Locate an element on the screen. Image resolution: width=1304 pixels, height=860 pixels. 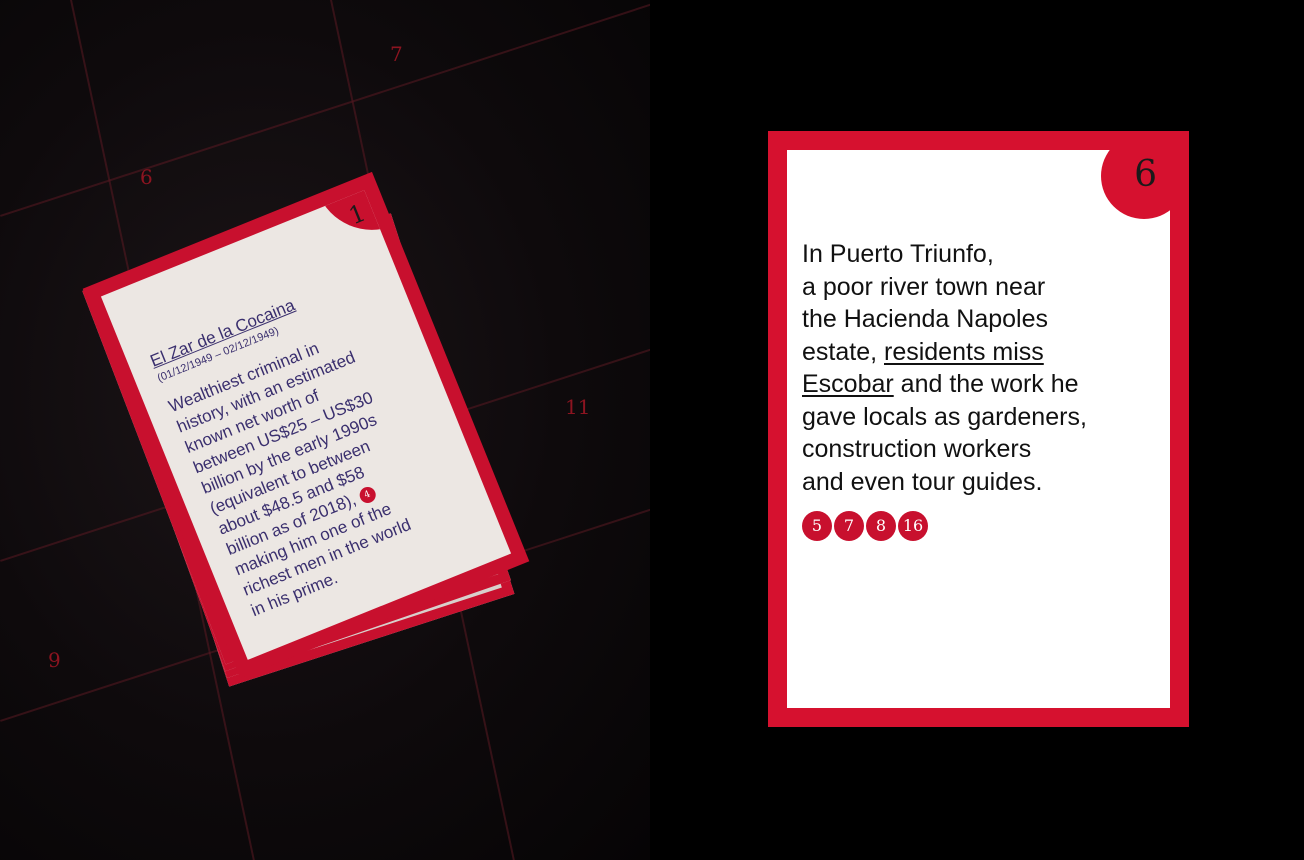
card-line: estate, residents miss is located at coordinates (977, 352).